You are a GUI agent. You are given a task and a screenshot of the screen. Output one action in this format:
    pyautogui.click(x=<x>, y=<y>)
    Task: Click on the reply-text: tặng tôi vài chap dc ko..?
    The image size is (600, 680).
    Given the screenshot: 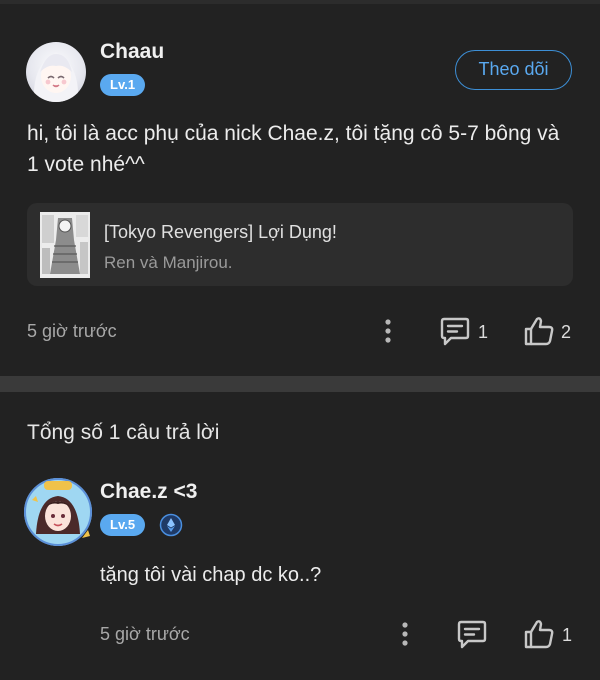 What is the action you would take?
    pyautogui.click(x=211, y=575)
    